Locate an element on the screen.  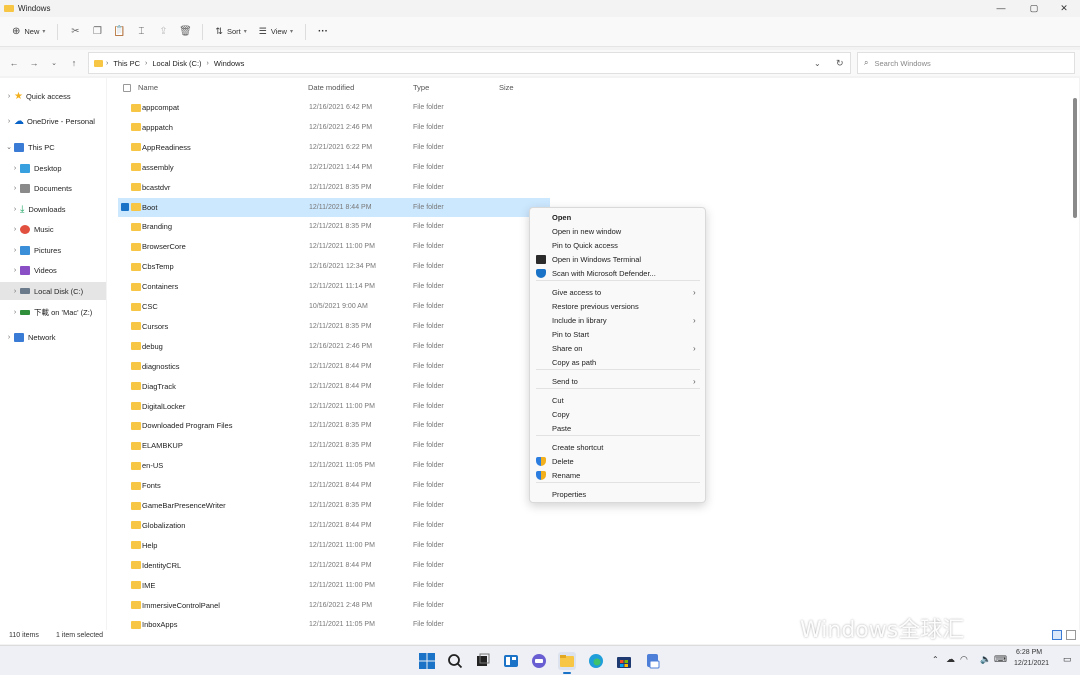
sidebar-item-pictures: › Pictures is located at coordinates (63, 250).